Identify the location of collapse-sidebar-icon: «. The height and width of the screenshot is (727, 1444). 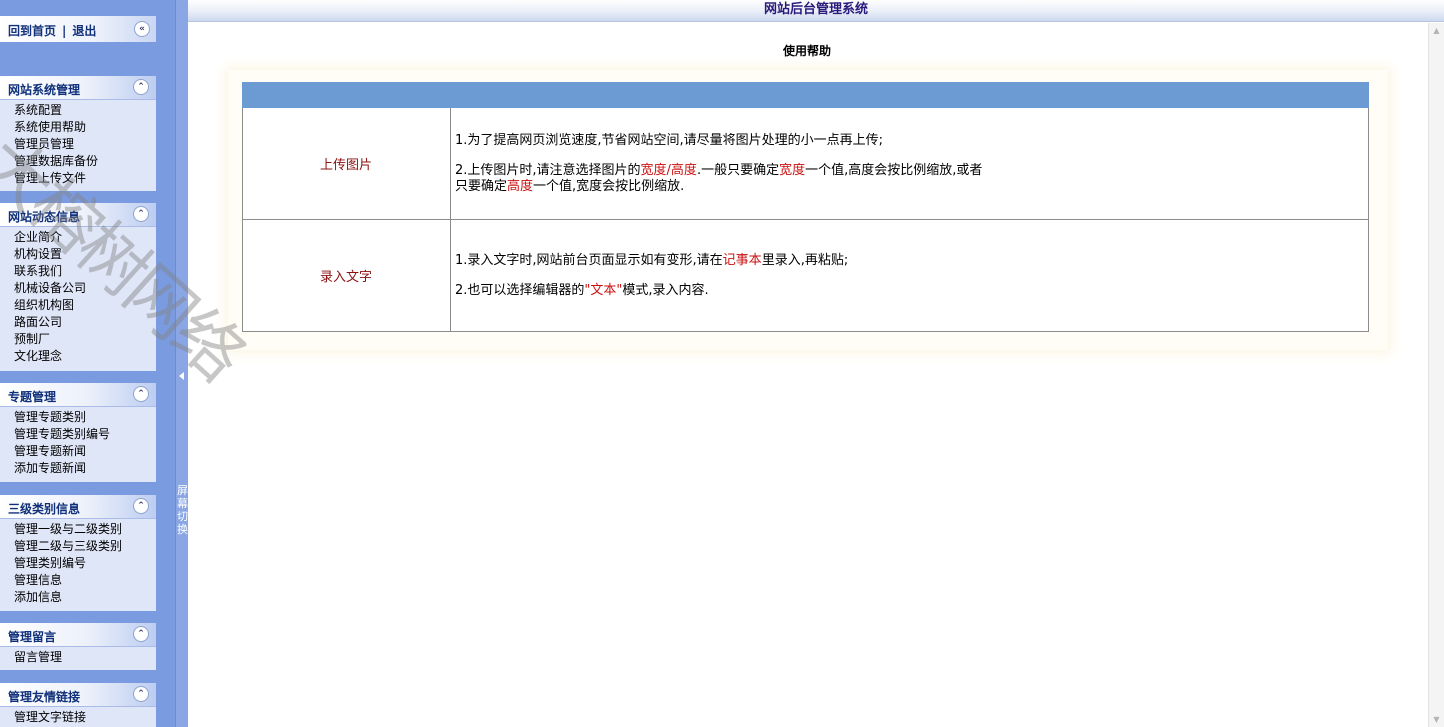
(142, 29).